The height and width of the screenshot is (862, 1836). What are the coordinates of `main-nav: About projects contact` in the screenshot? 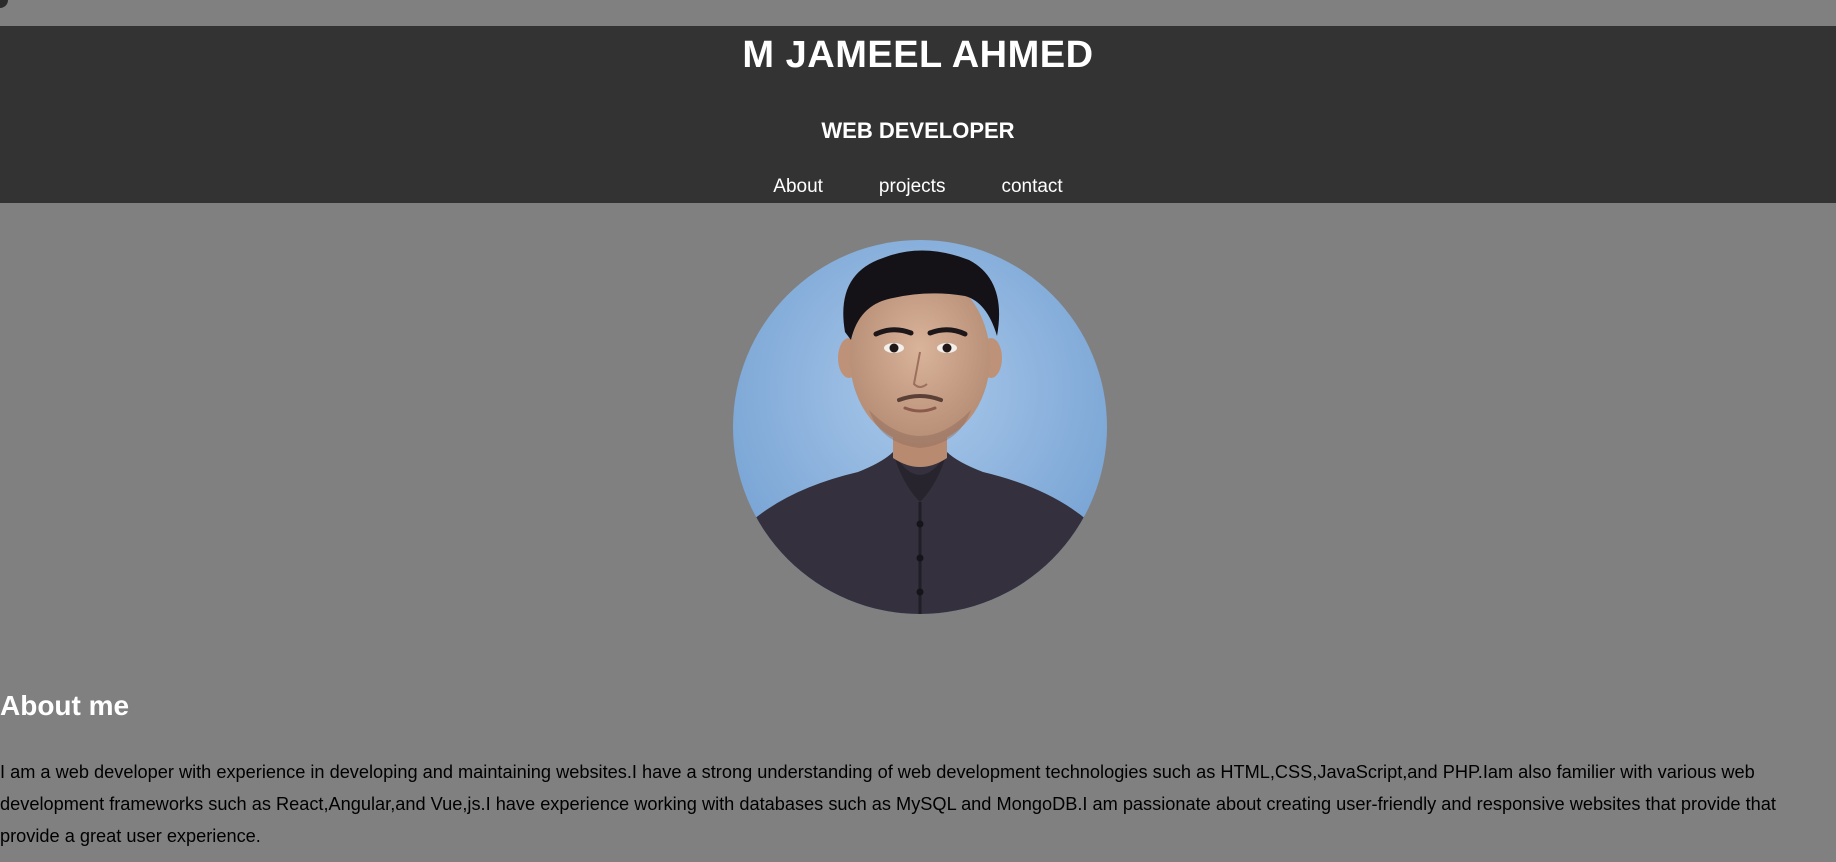 It's located at (918, 187).